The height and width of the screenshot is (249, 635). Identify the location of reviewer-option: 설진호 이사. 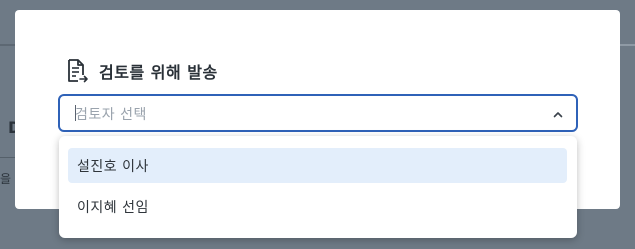
(317, 165).